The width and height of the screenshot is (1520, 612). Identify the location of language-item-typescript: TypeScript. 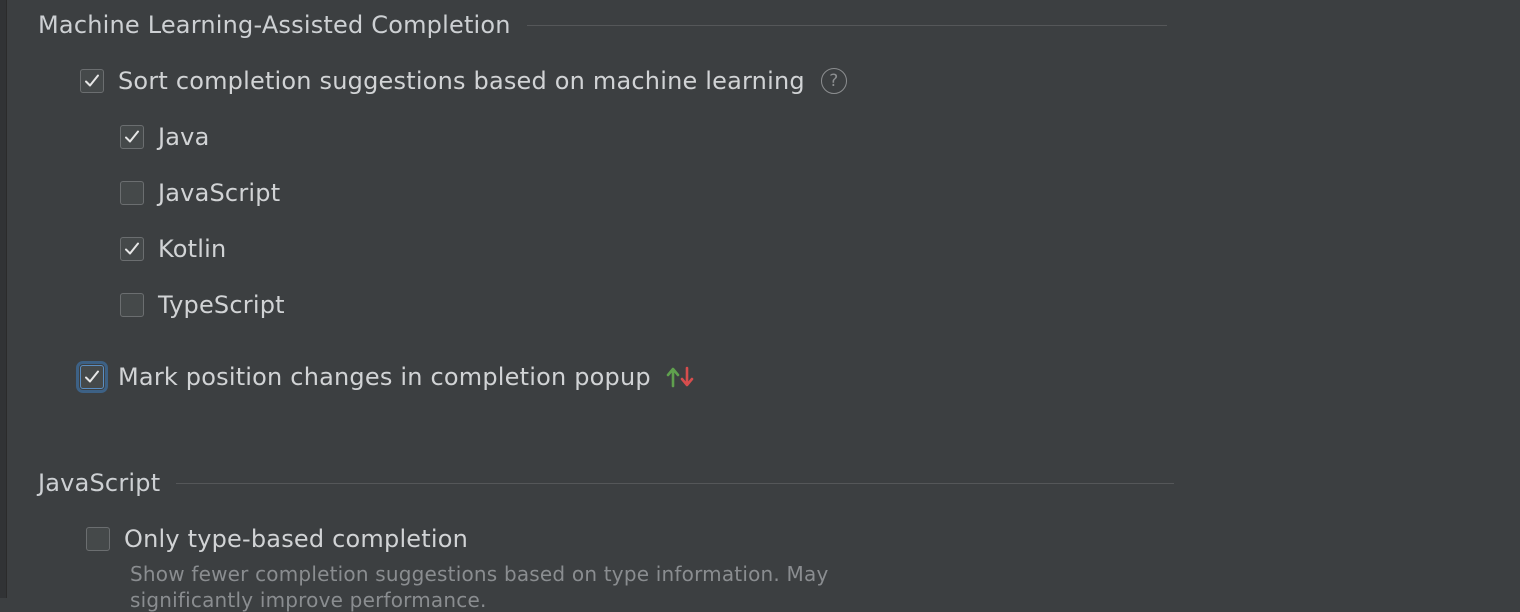
(202, 305).